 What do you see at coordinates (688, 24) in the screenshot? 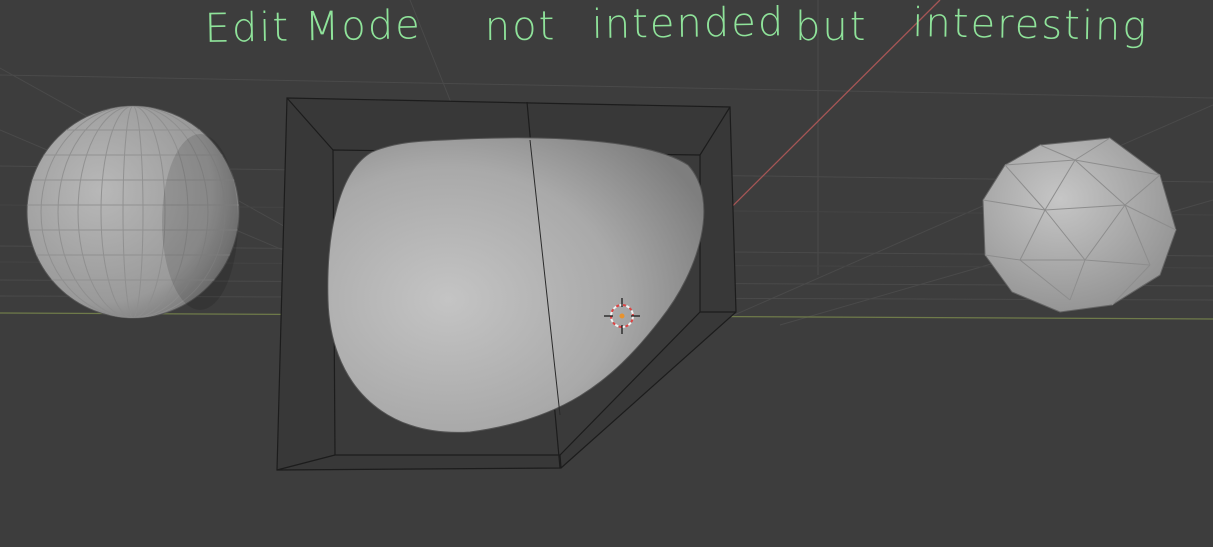
I see `annotation-word-intended: intended` at bounding box center [688, 24].